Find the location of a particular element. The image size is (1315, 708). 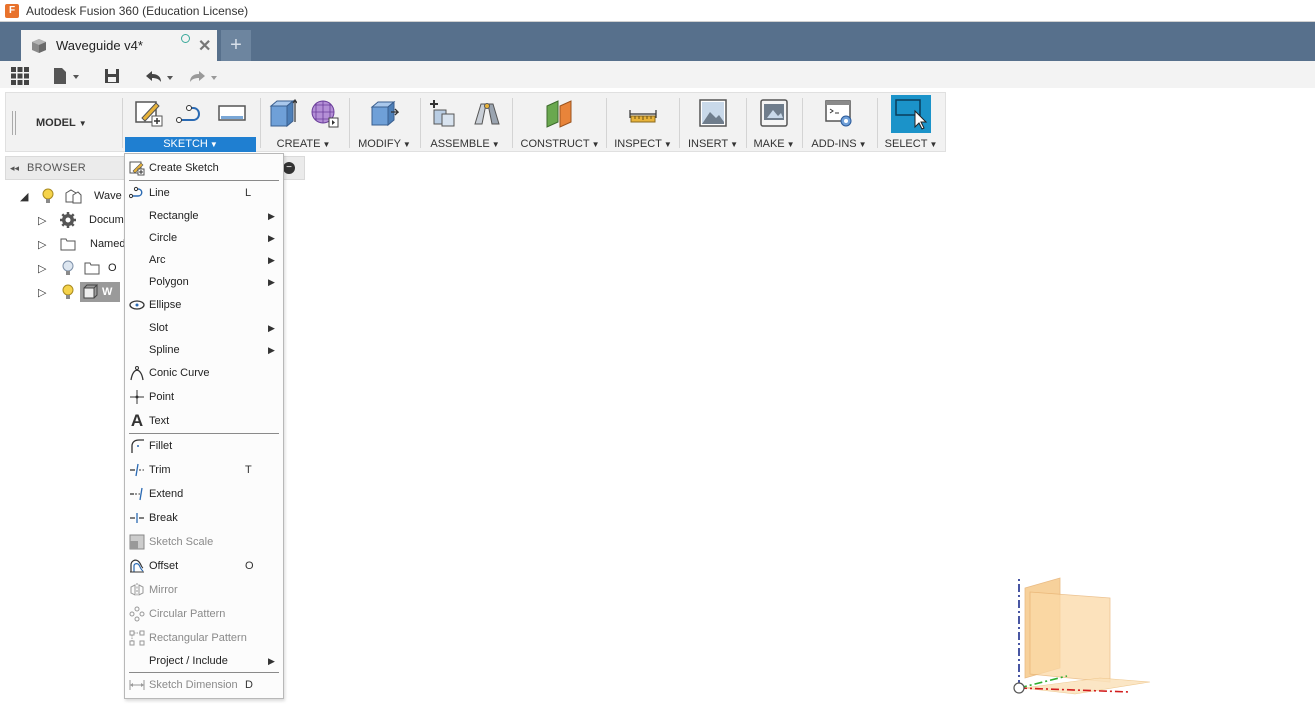

make-group: MAKE ▼ is located at coordinates (774, 123).